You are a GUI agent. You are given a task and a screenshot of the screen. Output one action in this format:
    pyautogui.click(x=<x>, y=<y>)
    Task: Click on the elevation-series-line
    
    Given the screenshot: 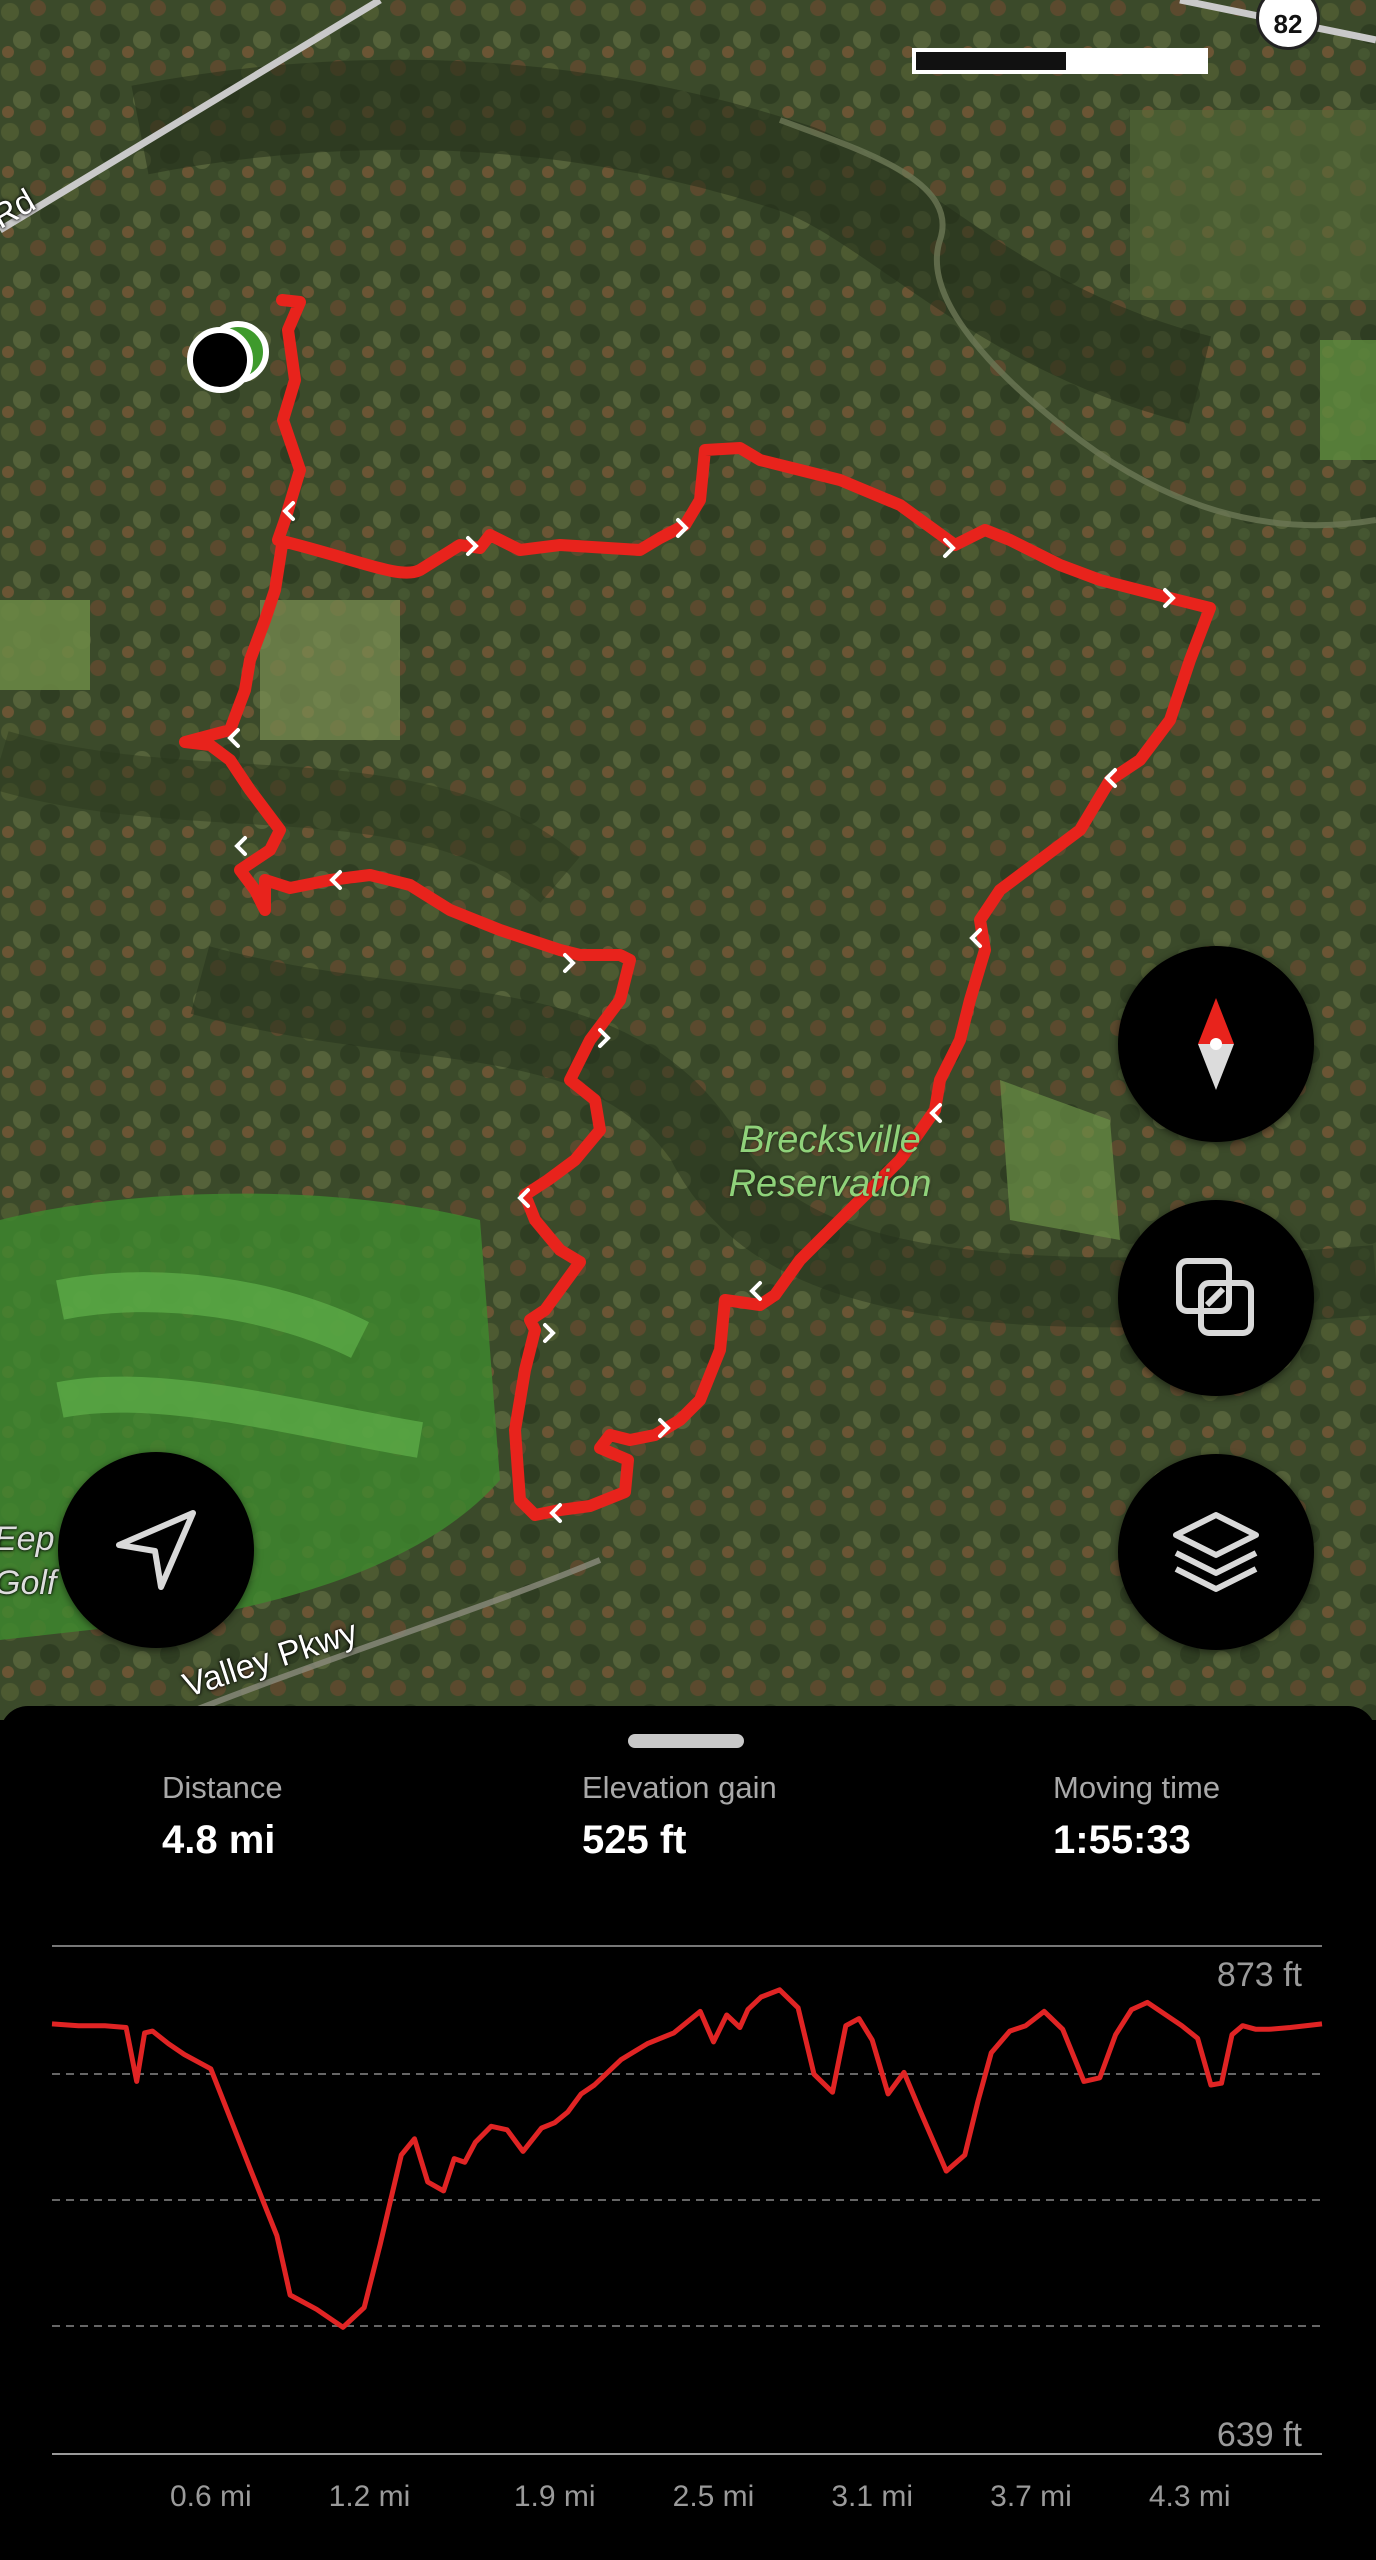 What is the action you would take?
    pyautogui.click(x=687, y=2158)
    